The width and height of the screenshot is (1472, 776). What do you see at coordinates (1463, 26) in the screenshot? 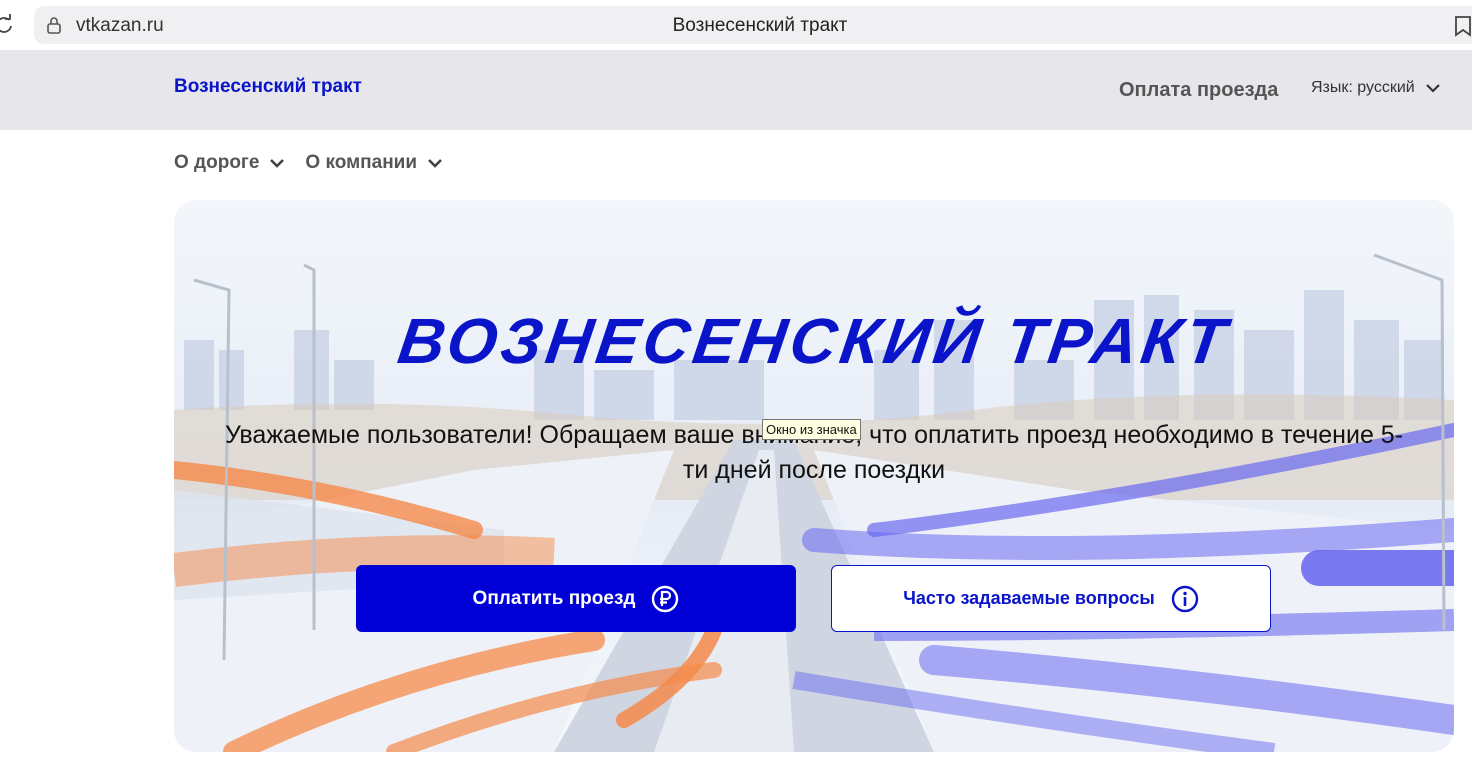
I see `bookmark-icon` at bounding box center [1463, 26].